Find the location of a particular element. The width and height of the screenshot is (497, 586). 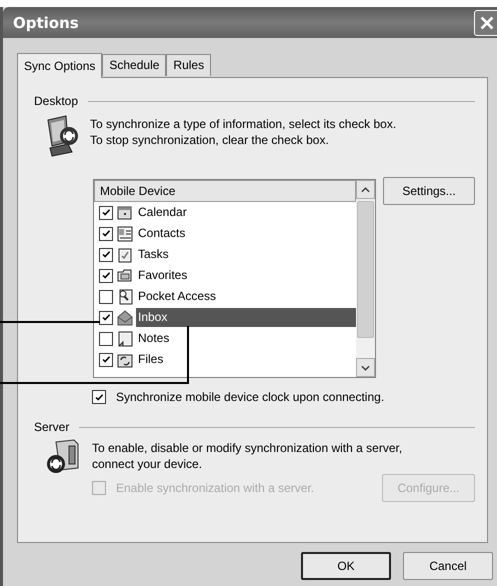

list-item: Inbox is located at coordinates (246, 317).